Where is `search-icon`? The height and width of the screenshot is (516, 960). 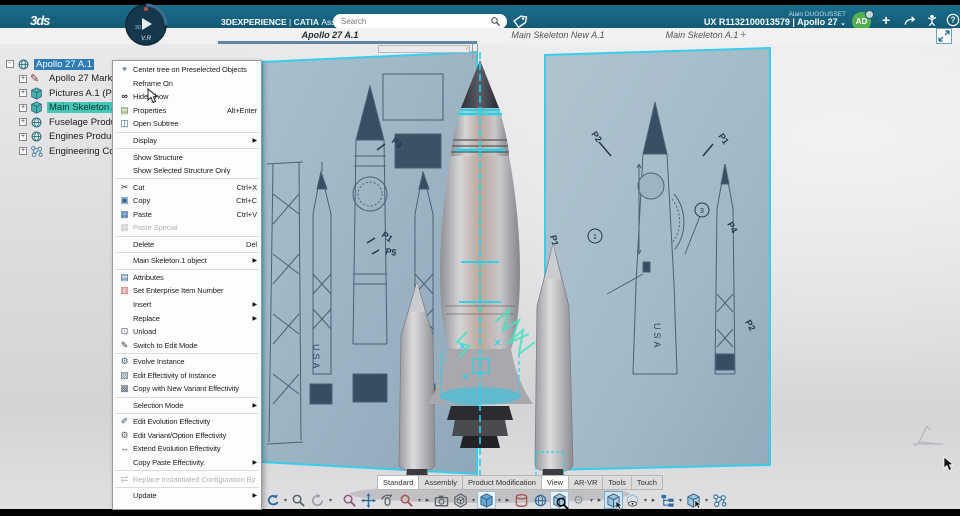
search-icon is located at coordinates (495, 21).